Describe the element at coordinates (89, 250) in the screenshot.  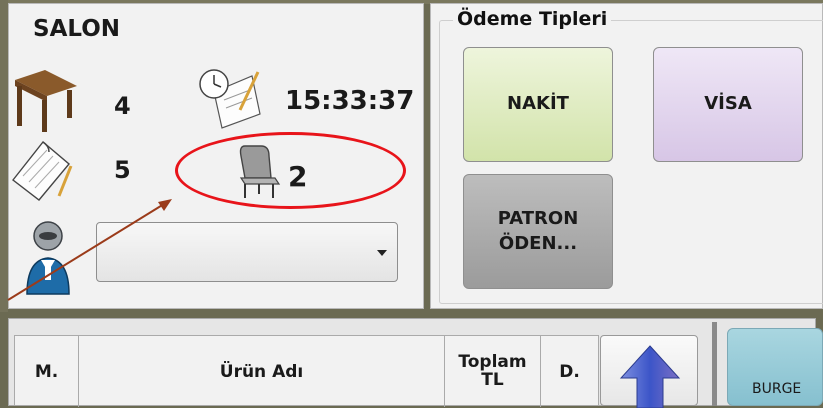
I see `annotation-arrow` at that location.